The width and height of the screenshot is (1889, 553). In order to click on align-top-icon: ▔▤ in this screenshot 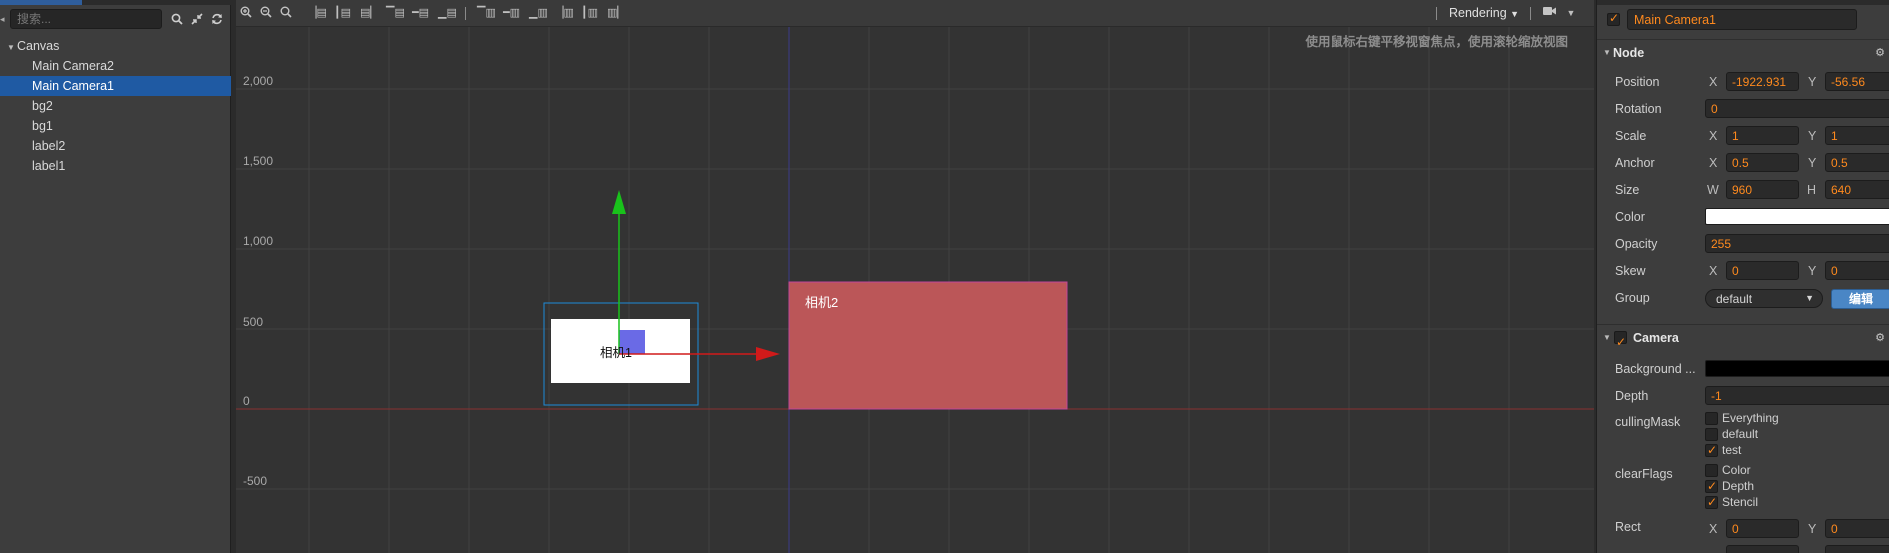, I will do `click(395, 13)`.